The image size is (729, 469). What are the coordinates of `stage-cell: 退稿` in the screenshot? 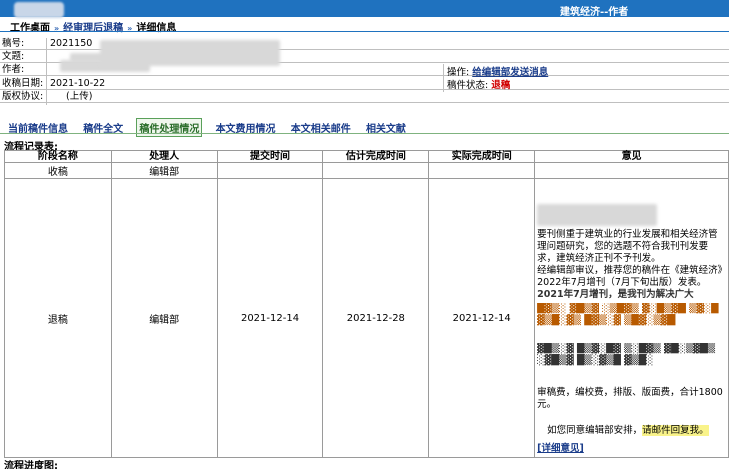 It's located at (58, 318).